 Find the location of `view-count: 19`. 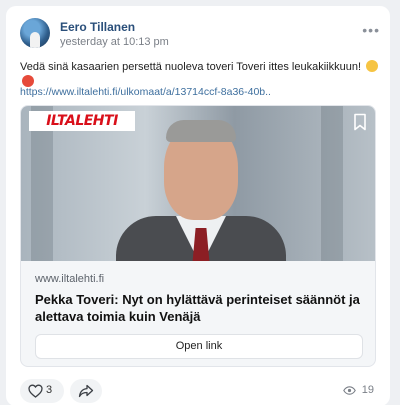

view-count: 19 is located at coordinates (358, 390).